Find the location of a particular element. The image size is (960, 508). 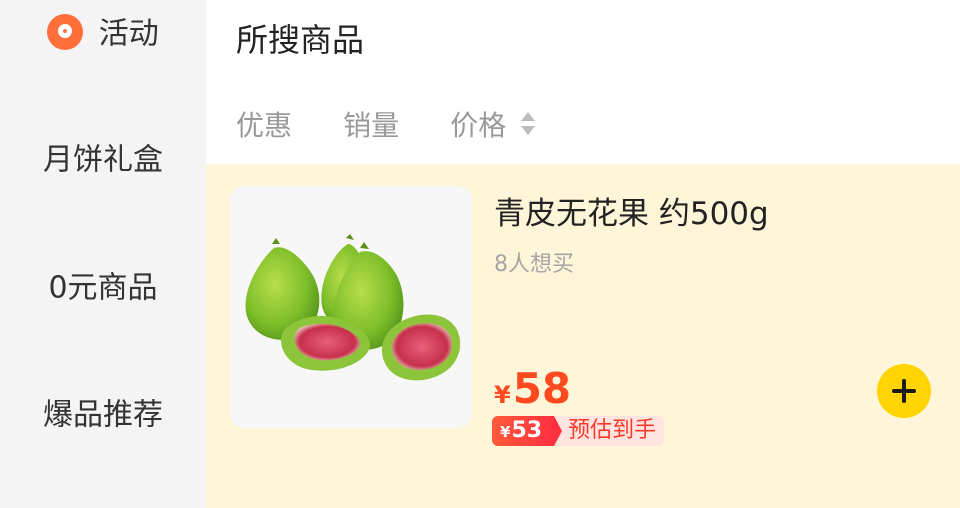

green-fig-image is located at coordinates (353, 307).